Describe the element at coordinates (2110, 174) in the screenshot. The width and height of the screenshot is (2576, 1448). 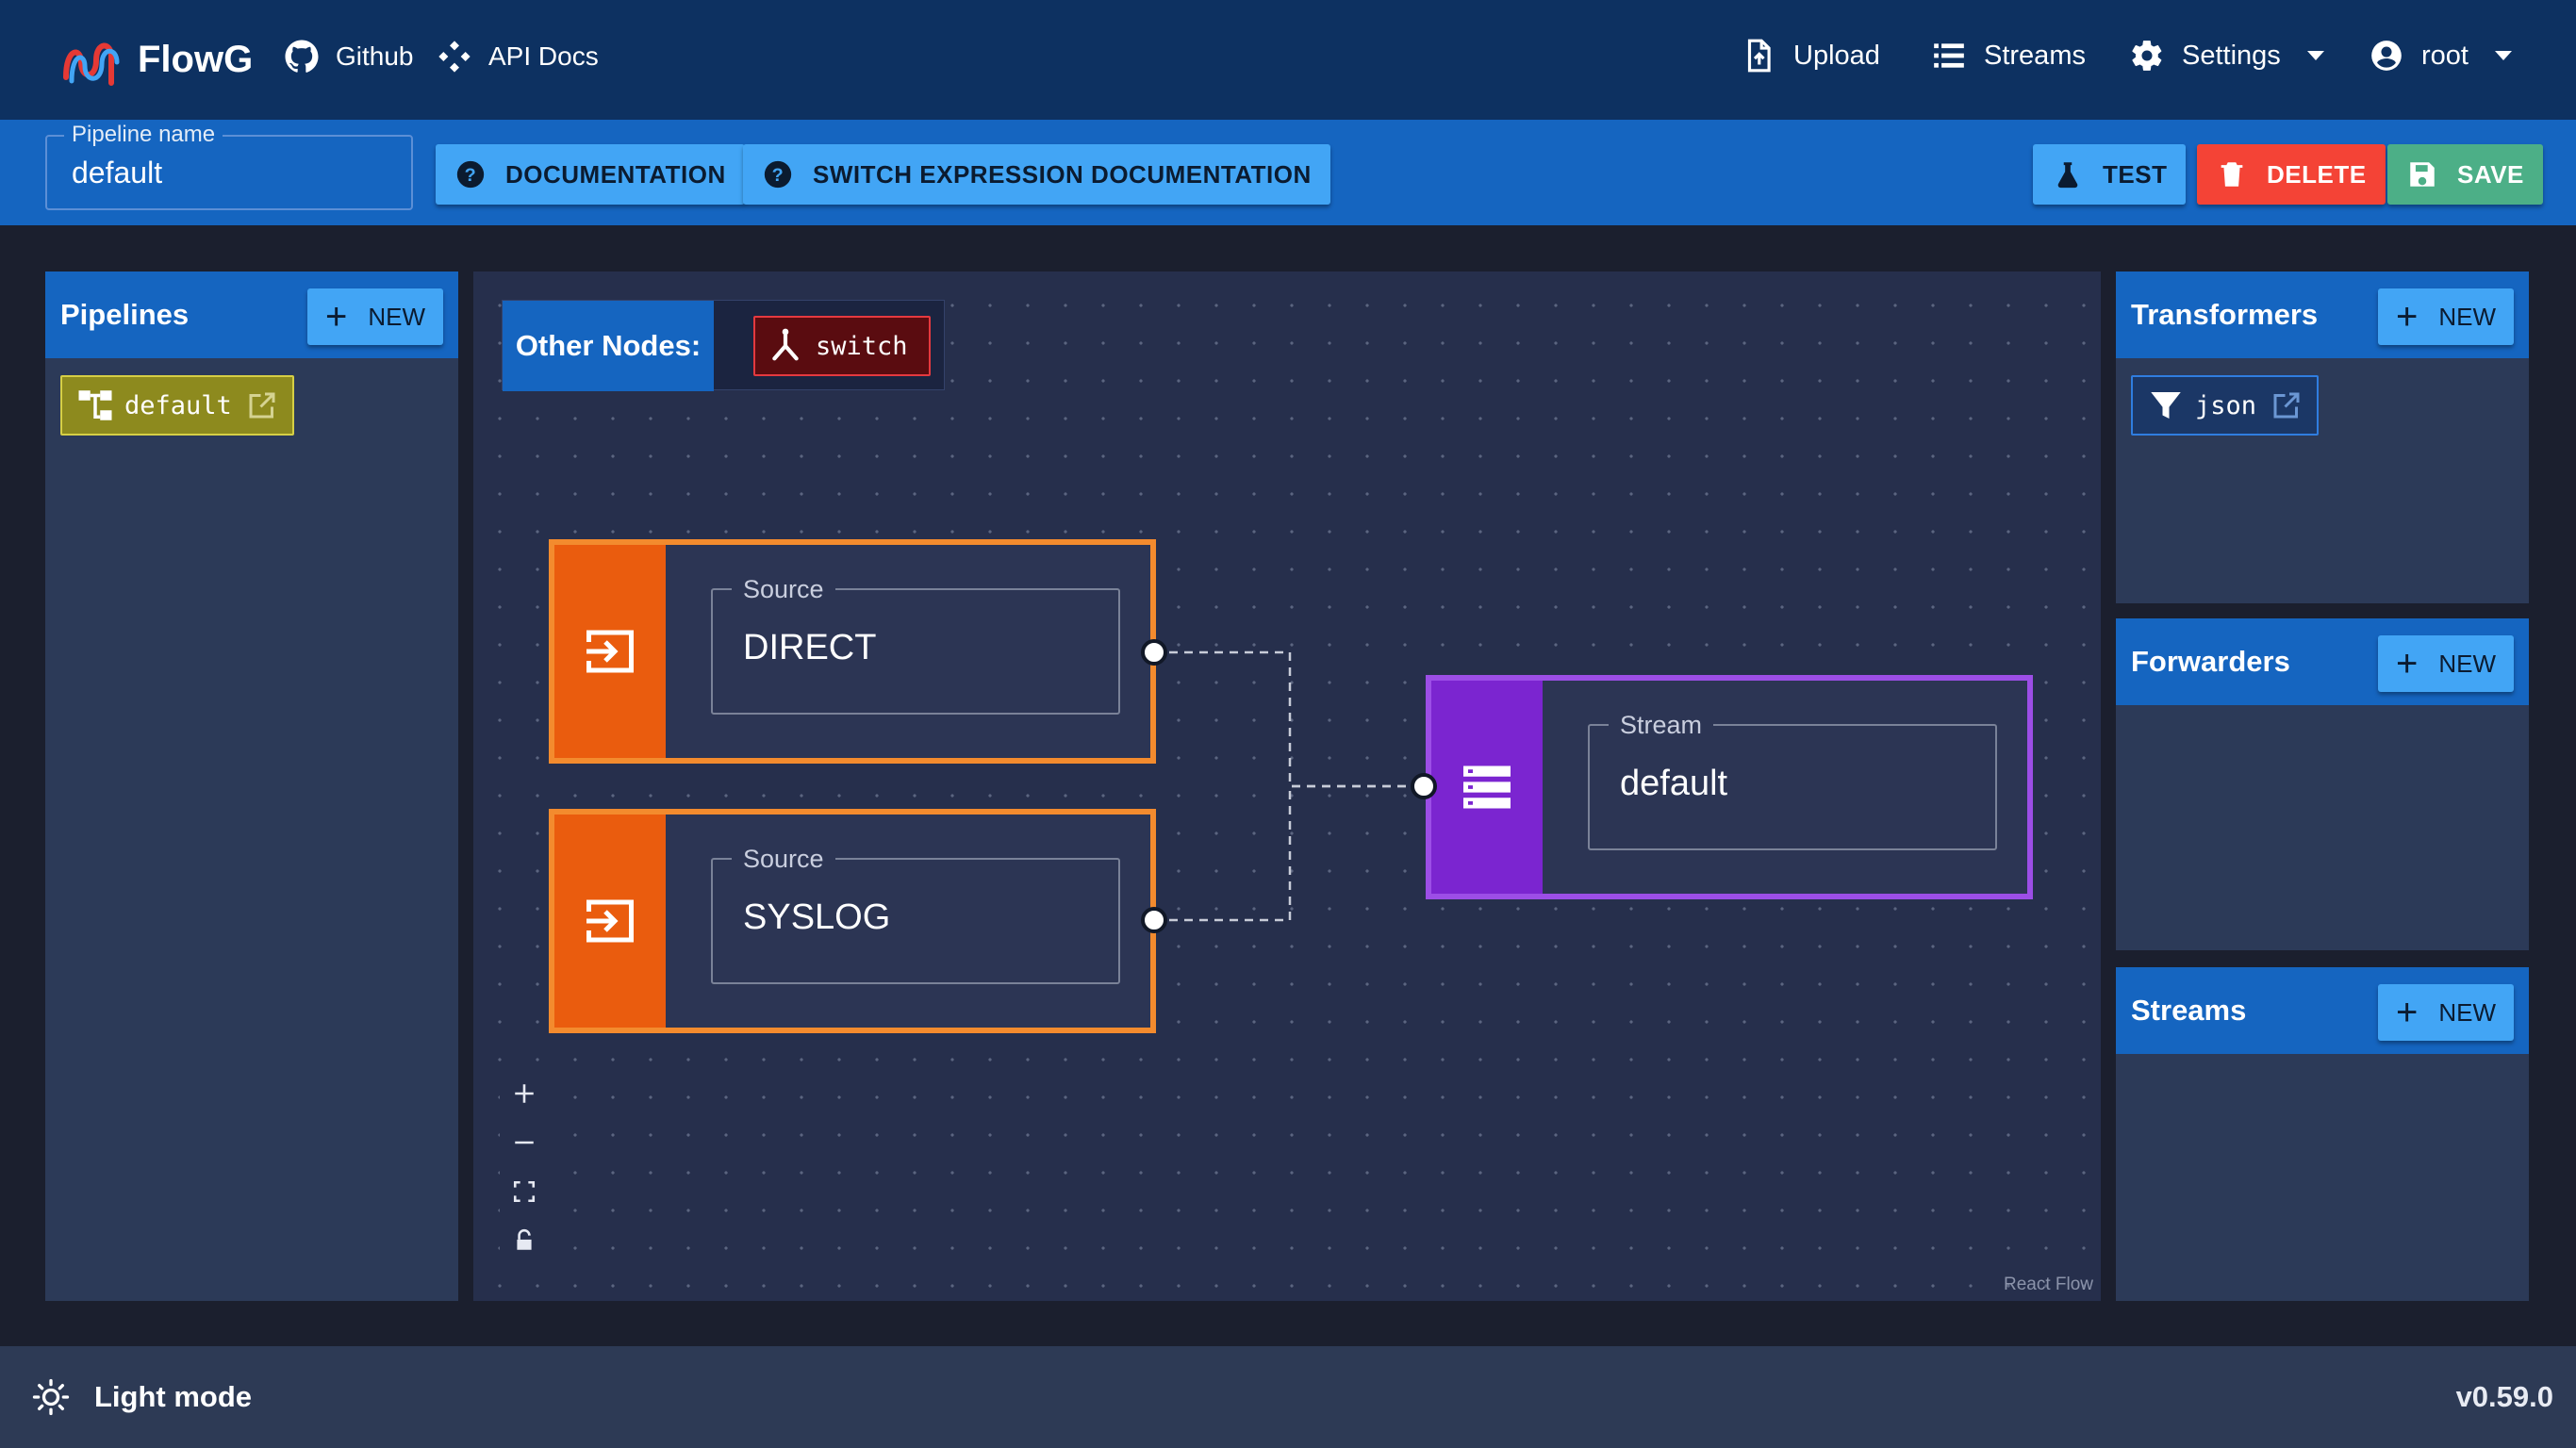
I see `test-button: TEST` at that location.